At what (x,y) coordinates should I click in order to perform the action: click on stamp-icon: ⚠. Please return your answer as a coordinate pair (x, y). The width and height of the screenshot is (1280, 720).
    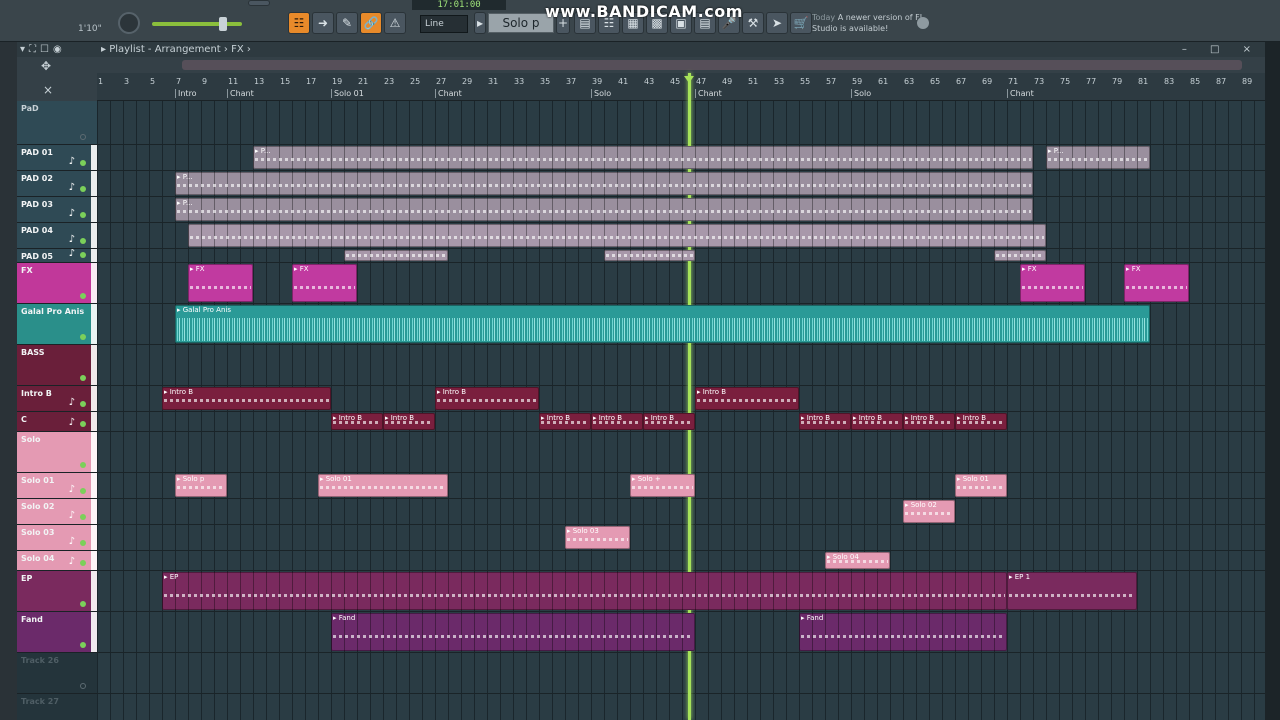
    Looking at the image, I should click on (395, 23).